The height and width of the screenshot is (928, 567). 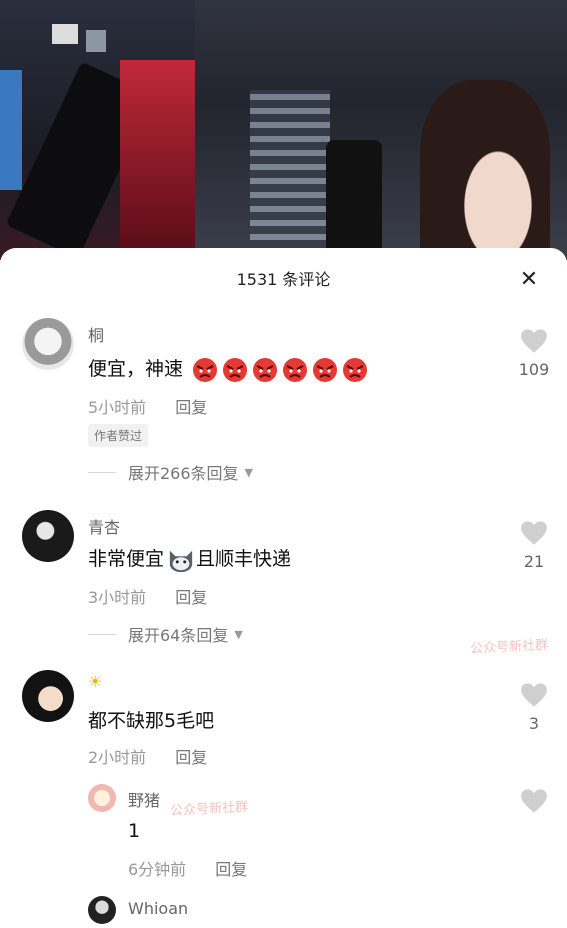 What do you see at coordinates (104, 526) in the screenshot?
I see `comment-username: 青杏` at bounding box center [104, 526].